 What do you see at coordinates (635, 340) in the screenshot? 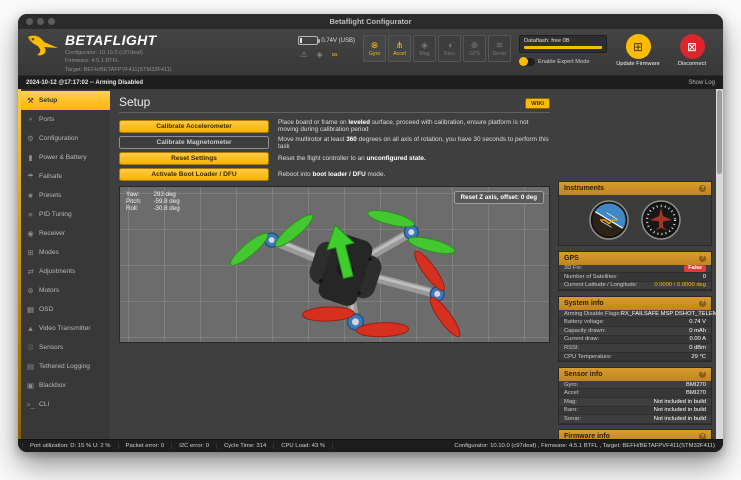
I see `system-row-current: Current draw: 0.00 A` at bounding box center [635, 340].